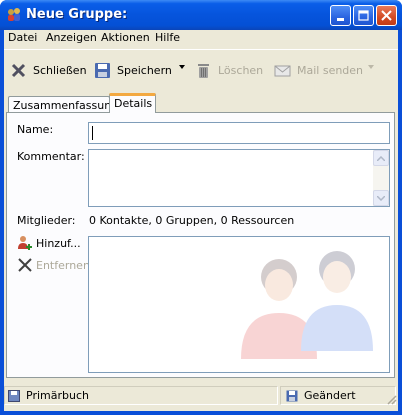  I want to click on members-label: Mitglieder:, so click(46, 220).